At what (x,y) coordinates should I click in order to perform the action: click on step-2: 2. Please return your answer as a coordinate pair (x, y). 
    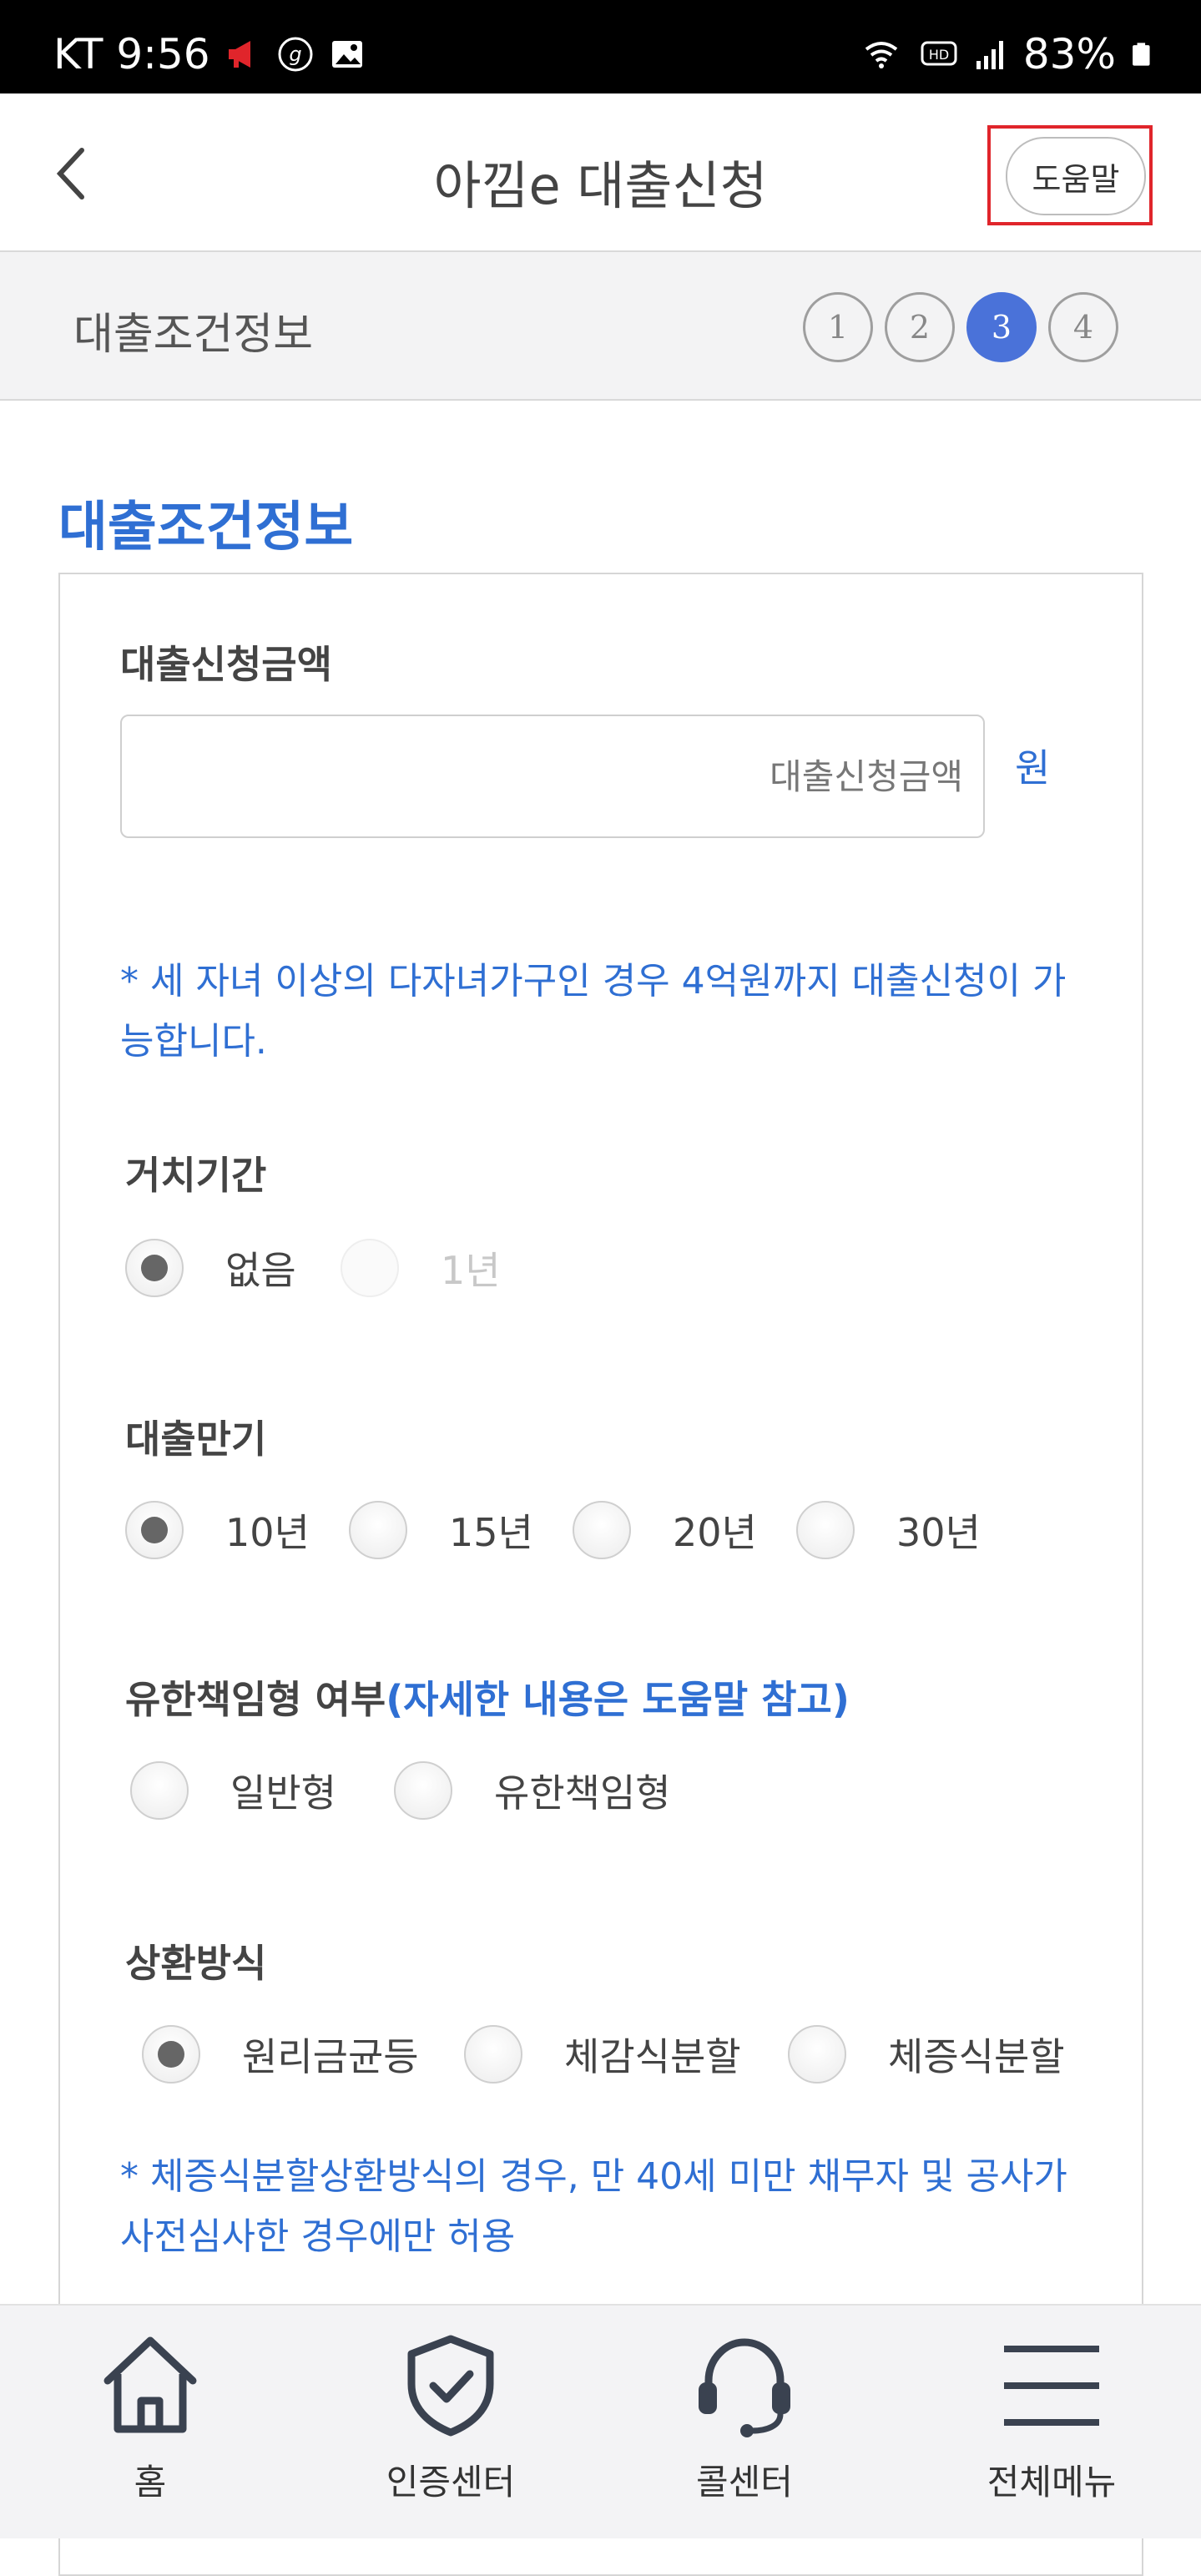
    Looking at the image, I should click on (920, 327).